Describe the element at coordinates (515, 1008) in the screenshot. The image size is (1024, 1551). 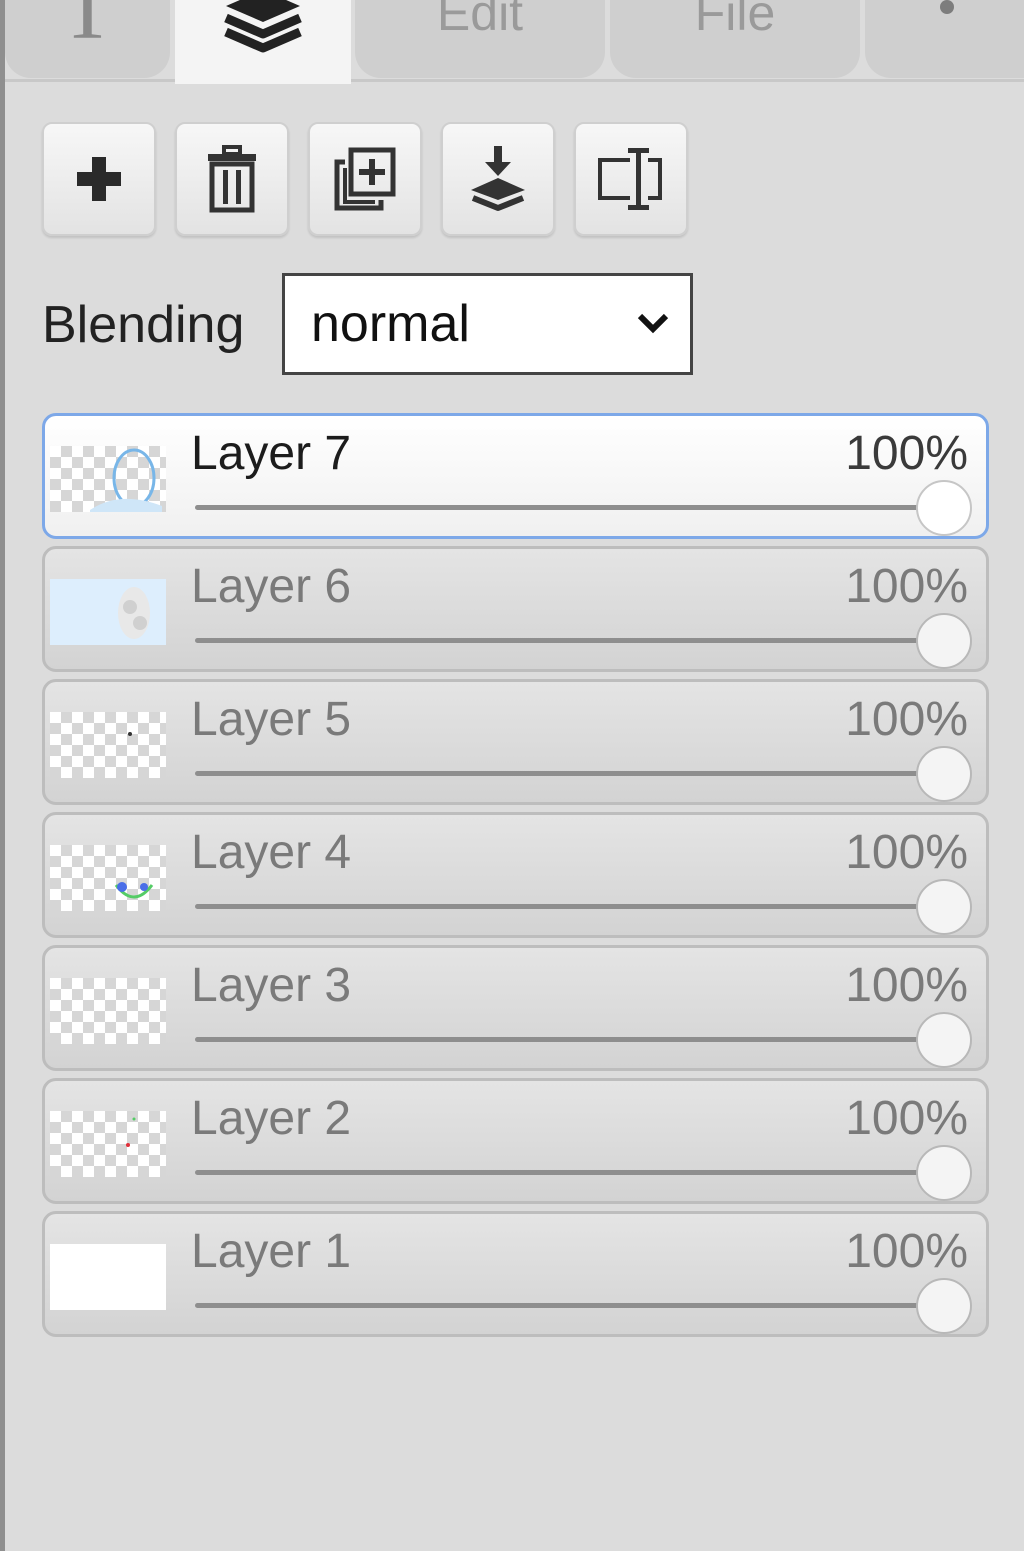
I see `layer-row-3: Layer 3 100%` at that location.